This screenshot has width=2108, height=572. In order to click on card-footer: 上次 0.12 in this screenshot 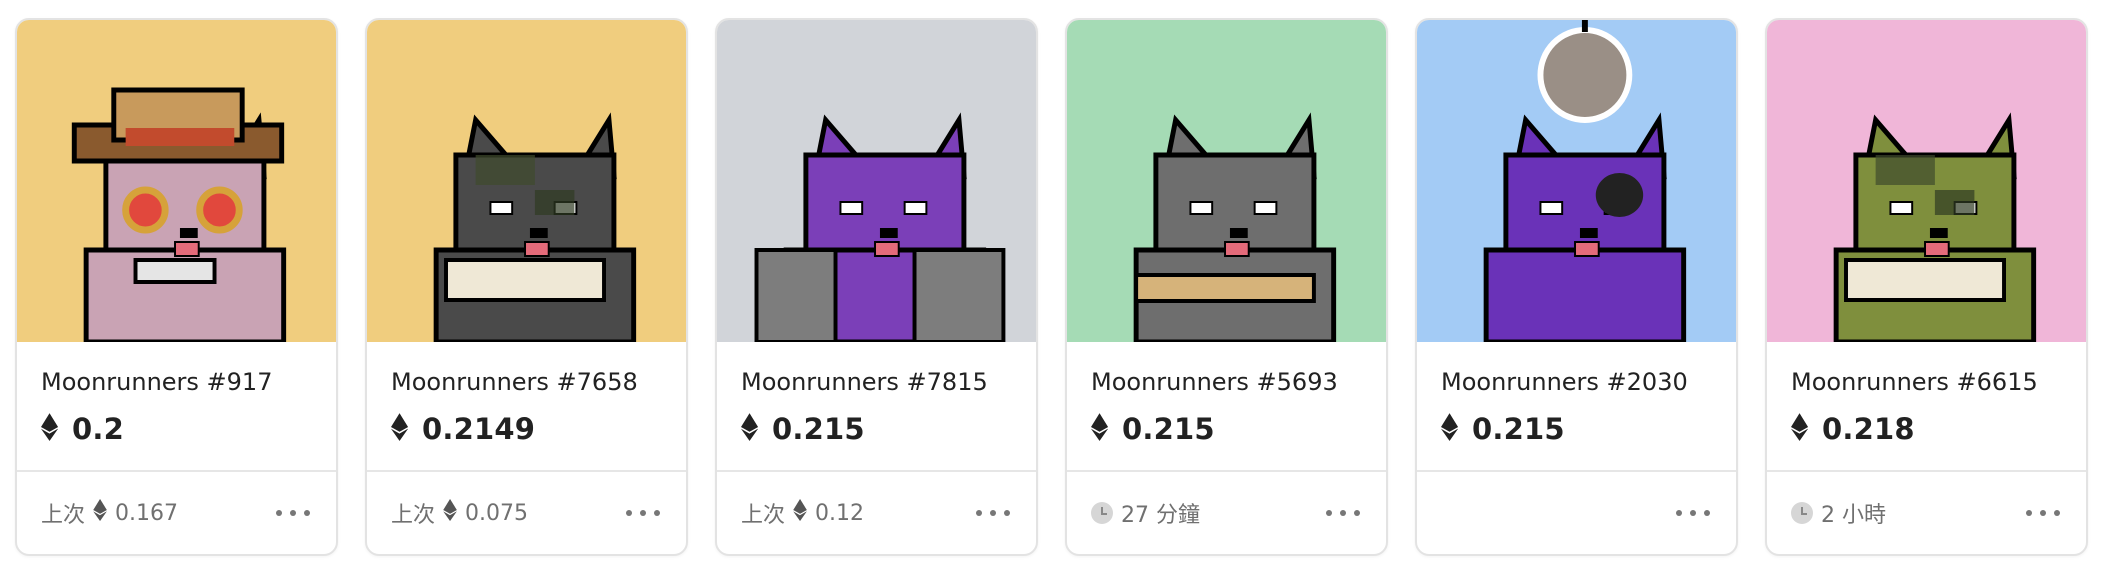, I will do `click(876, 512)`.